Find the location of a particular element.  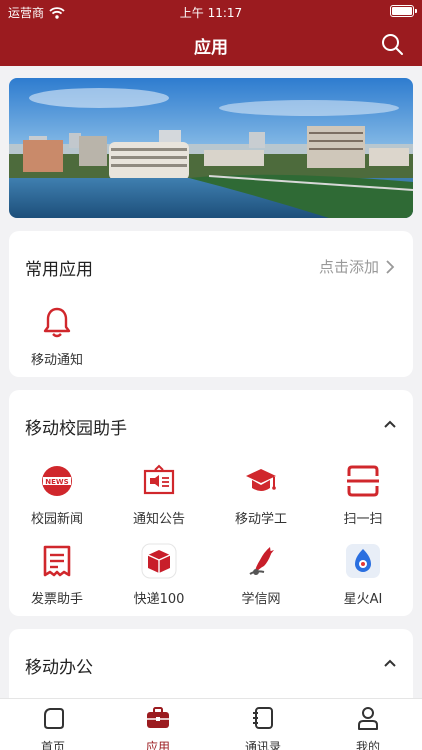

nav-bar: 应用 is located at coordinates (211, 44).